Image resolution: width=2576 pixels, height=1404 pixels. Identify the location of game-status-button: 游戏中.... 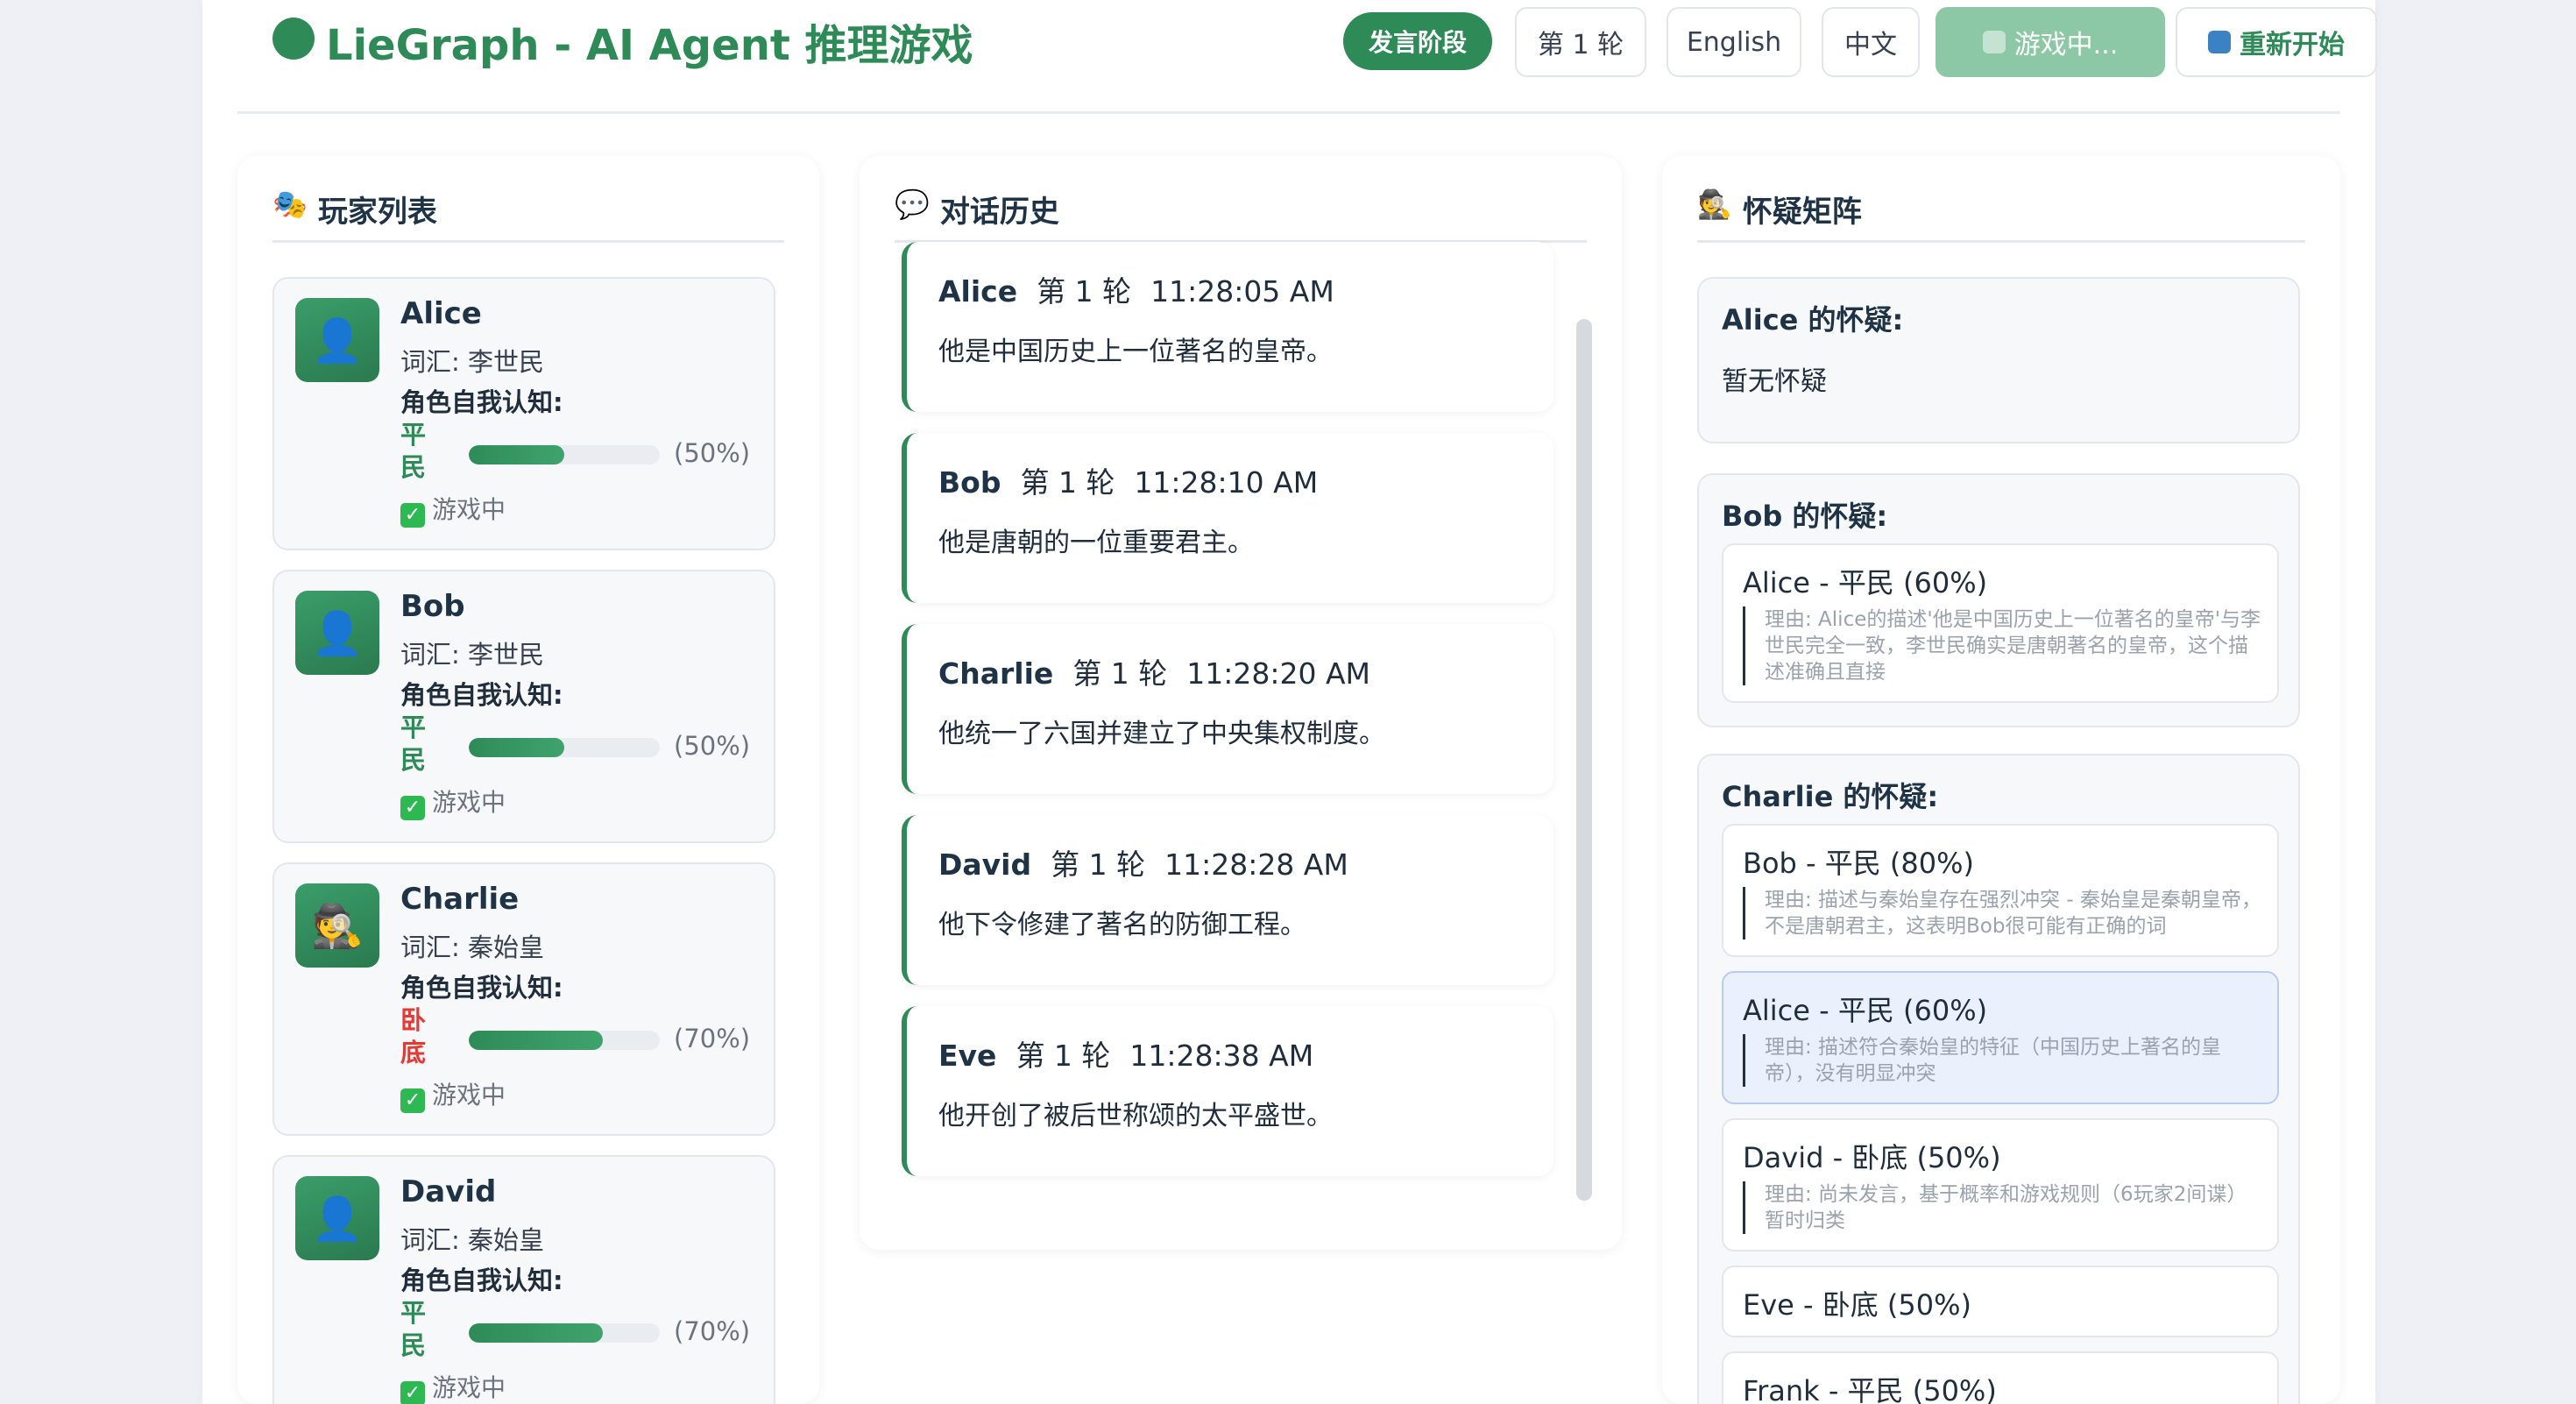
(2050, 42).